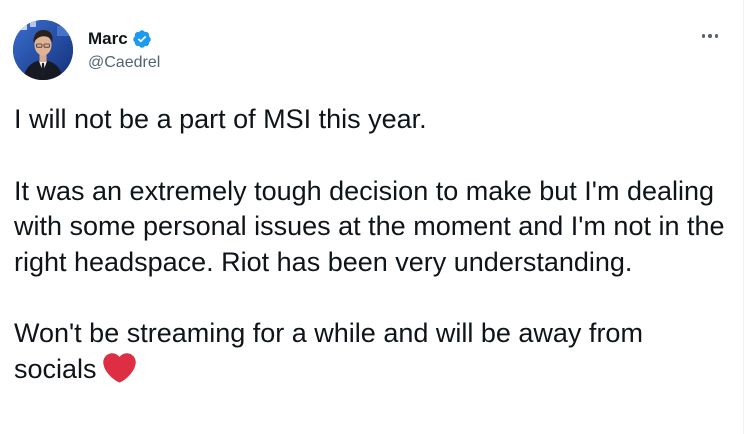 The width and height of the screenshot is (750, 434). I want to click on card-border, so click(743, 217).